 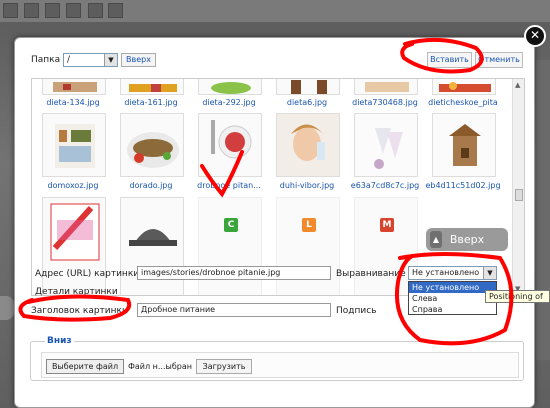 I want to click on folder-bar: Папка / ▼ Вверх Вставить Отменить, so click(x=275, y=61).